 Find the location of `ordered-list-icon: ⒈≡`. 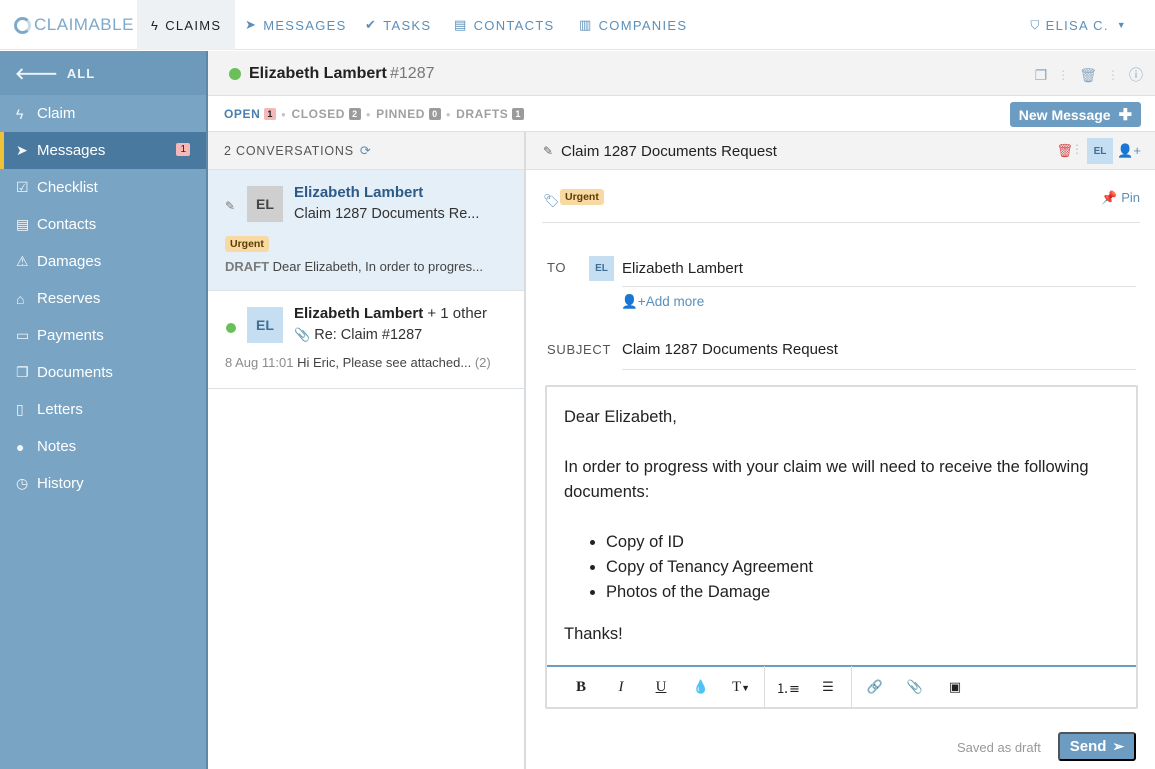

ordered-list-icon: ⒈≡ is located at coordinates (788, 687).